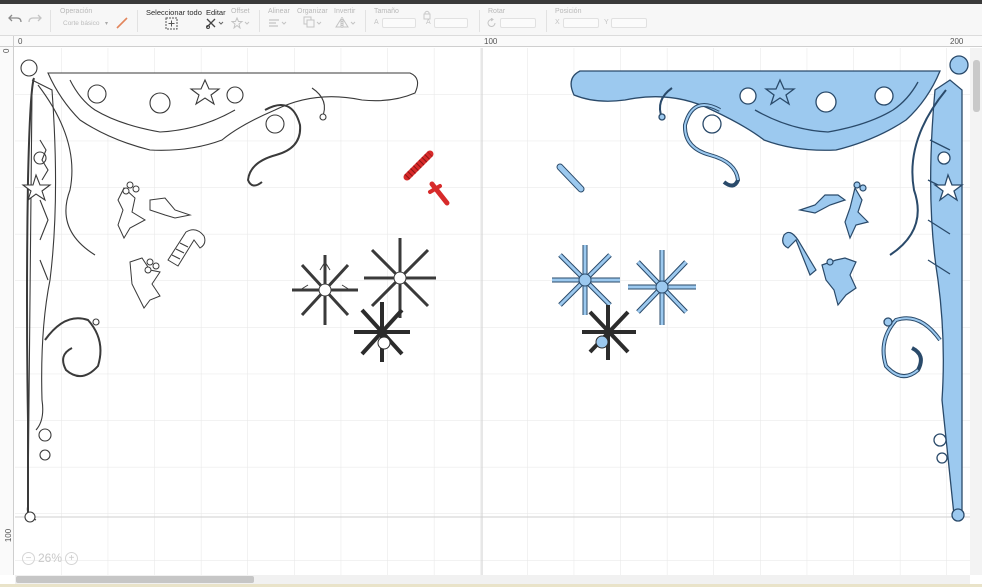  I want to click on position-x-field, so click(581, 23).